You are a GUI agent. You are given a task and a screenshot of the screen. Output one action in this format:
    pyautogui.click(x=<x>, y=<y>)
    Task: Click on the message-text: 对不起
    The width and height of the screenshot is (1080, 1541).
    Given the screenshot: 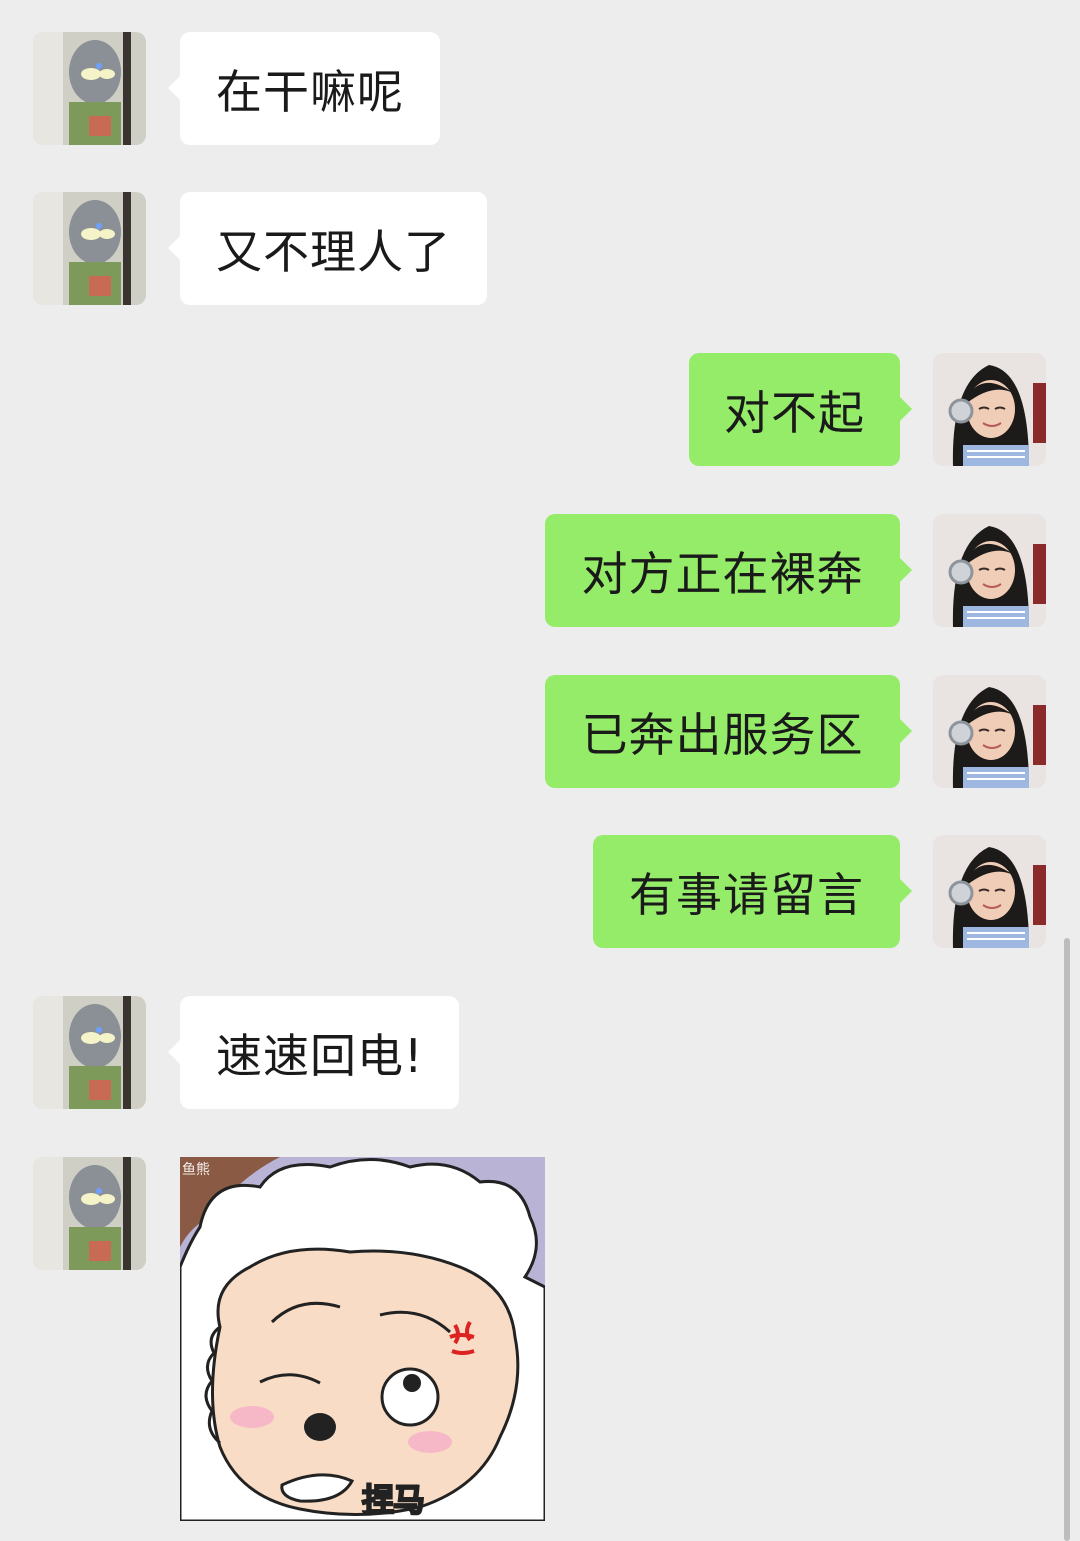 What is the action you would take?
    pyautogui.click(x=794, y=412)
    